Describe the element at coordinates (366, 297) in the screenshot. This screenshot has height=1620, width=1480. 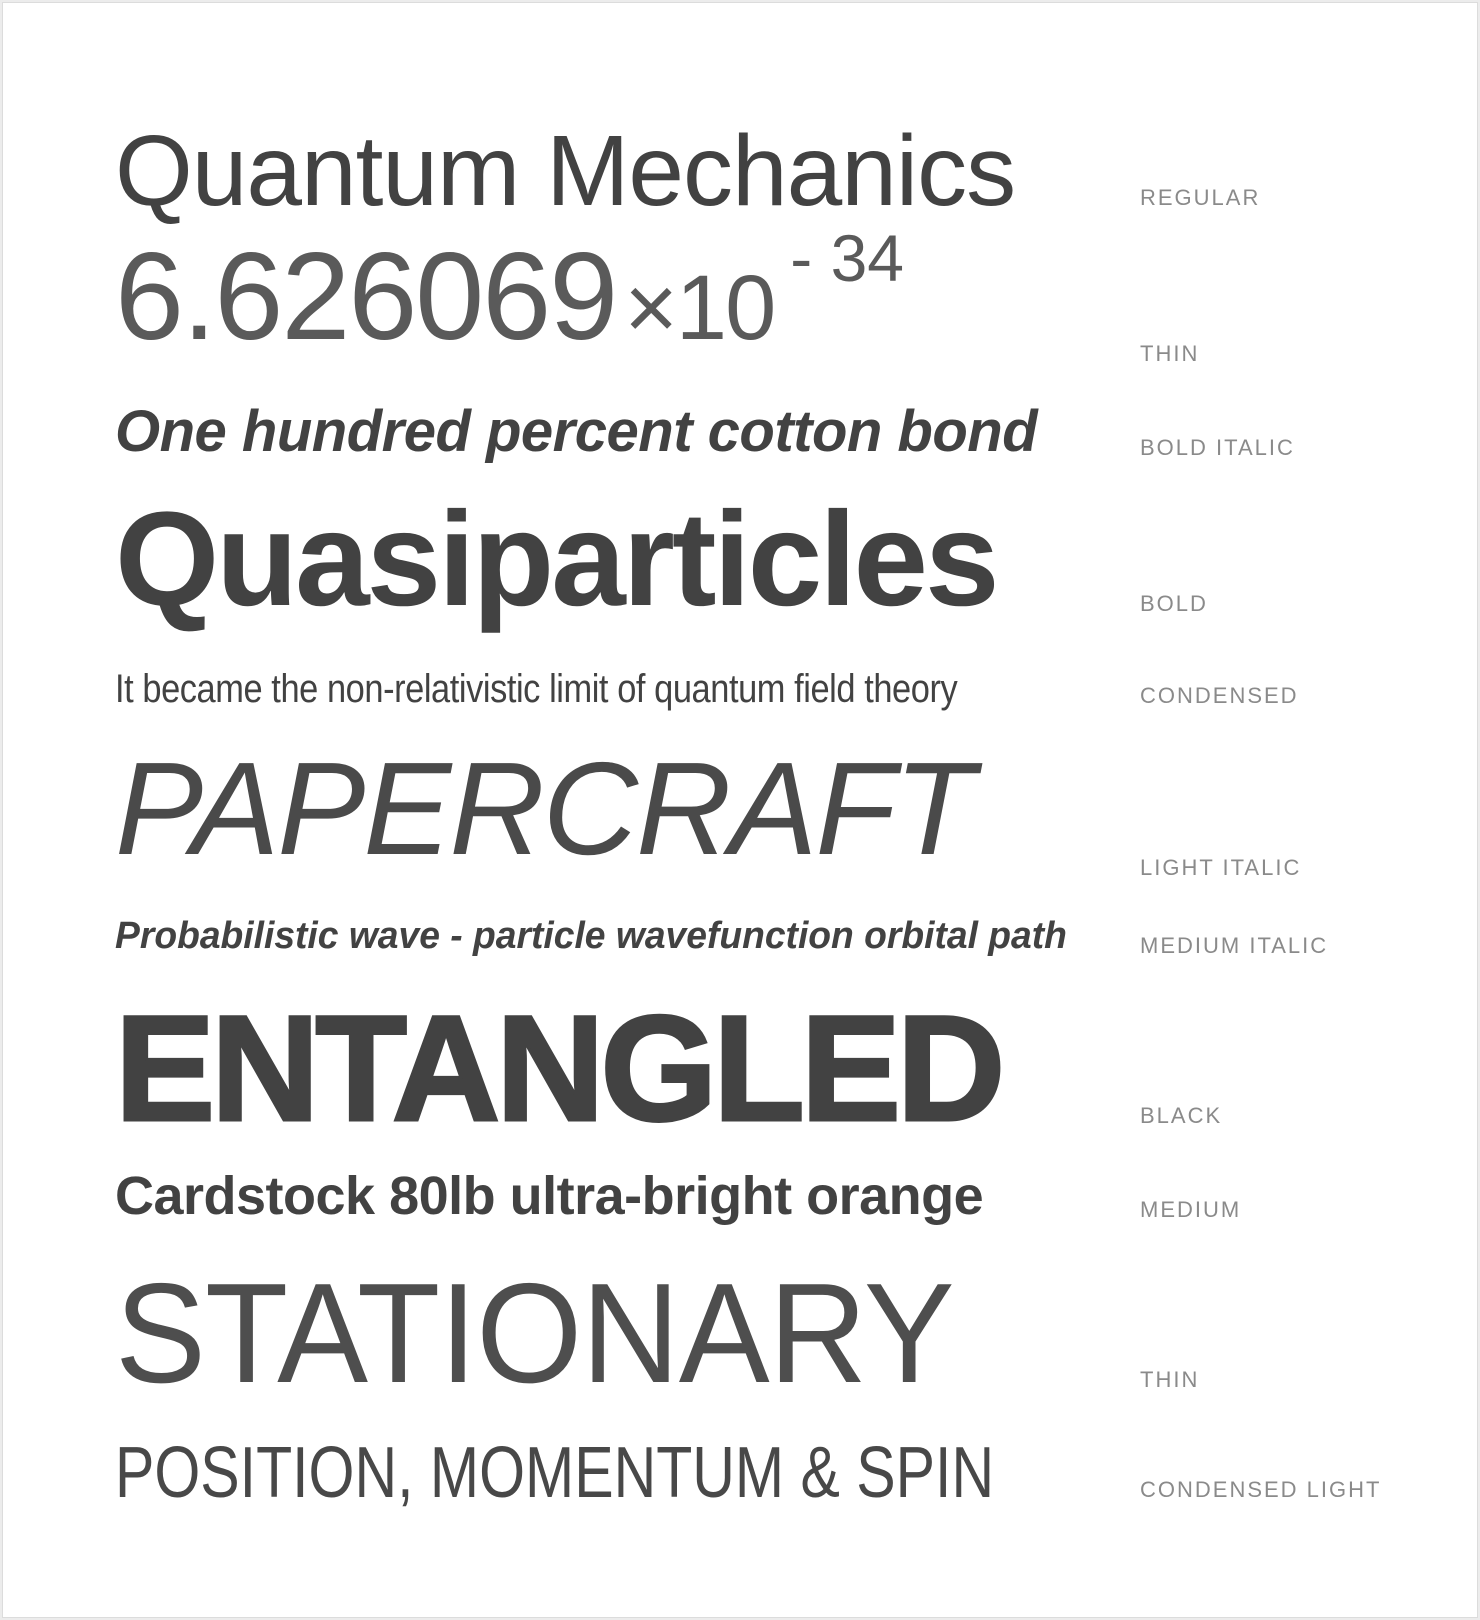
I see `number-mantissa: 6.626069` at that location.